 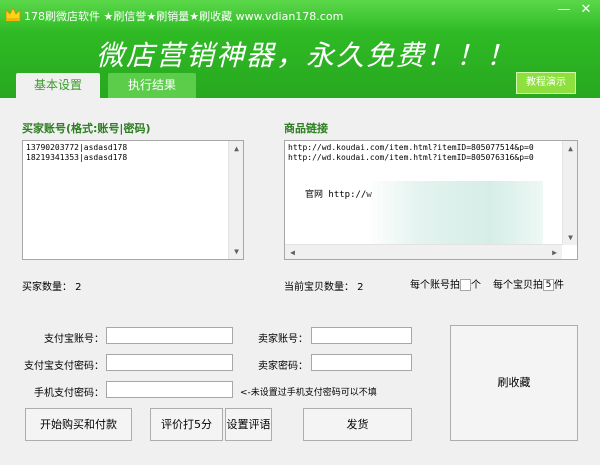 I want to click on crown-icon, so click(x=13, y=14).